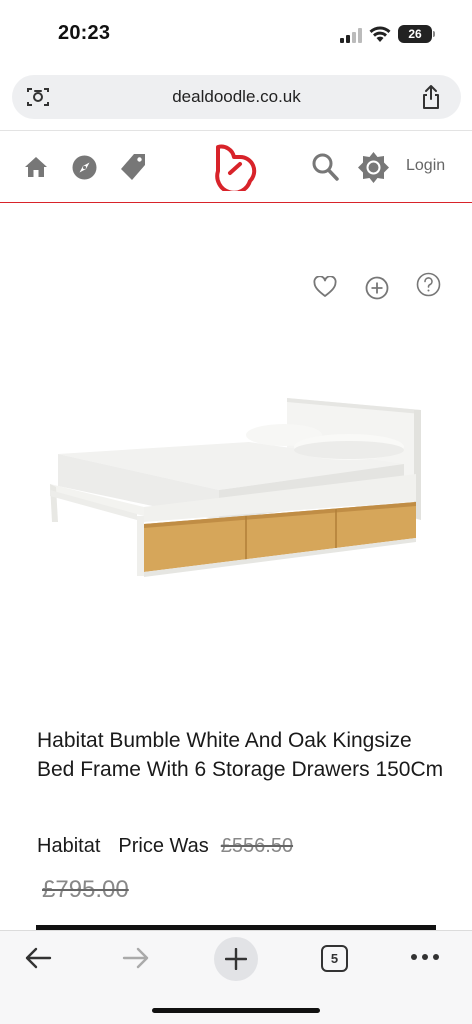 Image resolution: width=472 pixels, height=1024 pixels. Describe the element at coordinates (84, 33) in the screenshot. I see `status-time: 20:23` at that location.